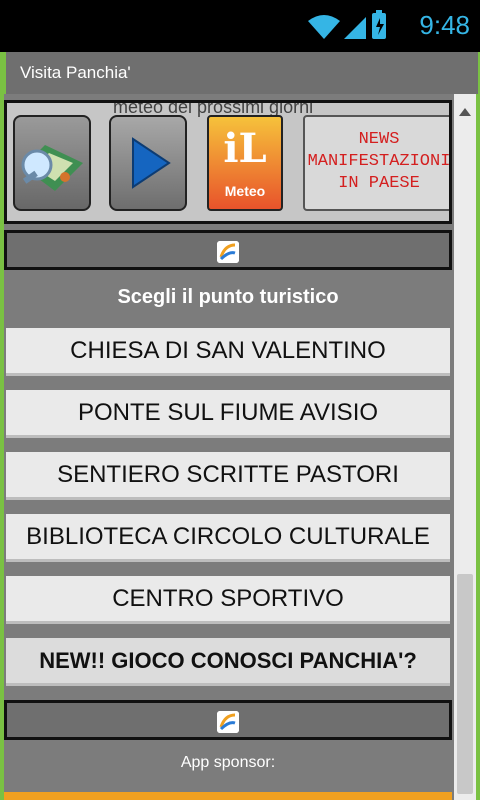 The width and height of the screenshot is (480, 800). What do you see at coordinates (444, 25) in the screenshot?
I see `status-time: 9:48` at bounding box center [444, 25].